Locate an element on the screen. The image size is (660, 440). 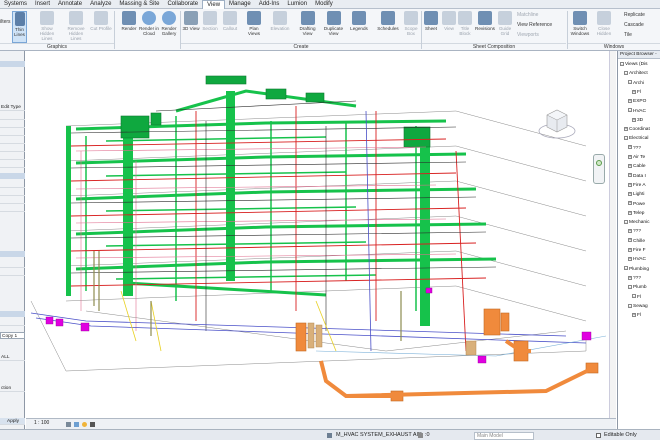
visual-style-icon is located at coordinates (76, 424).